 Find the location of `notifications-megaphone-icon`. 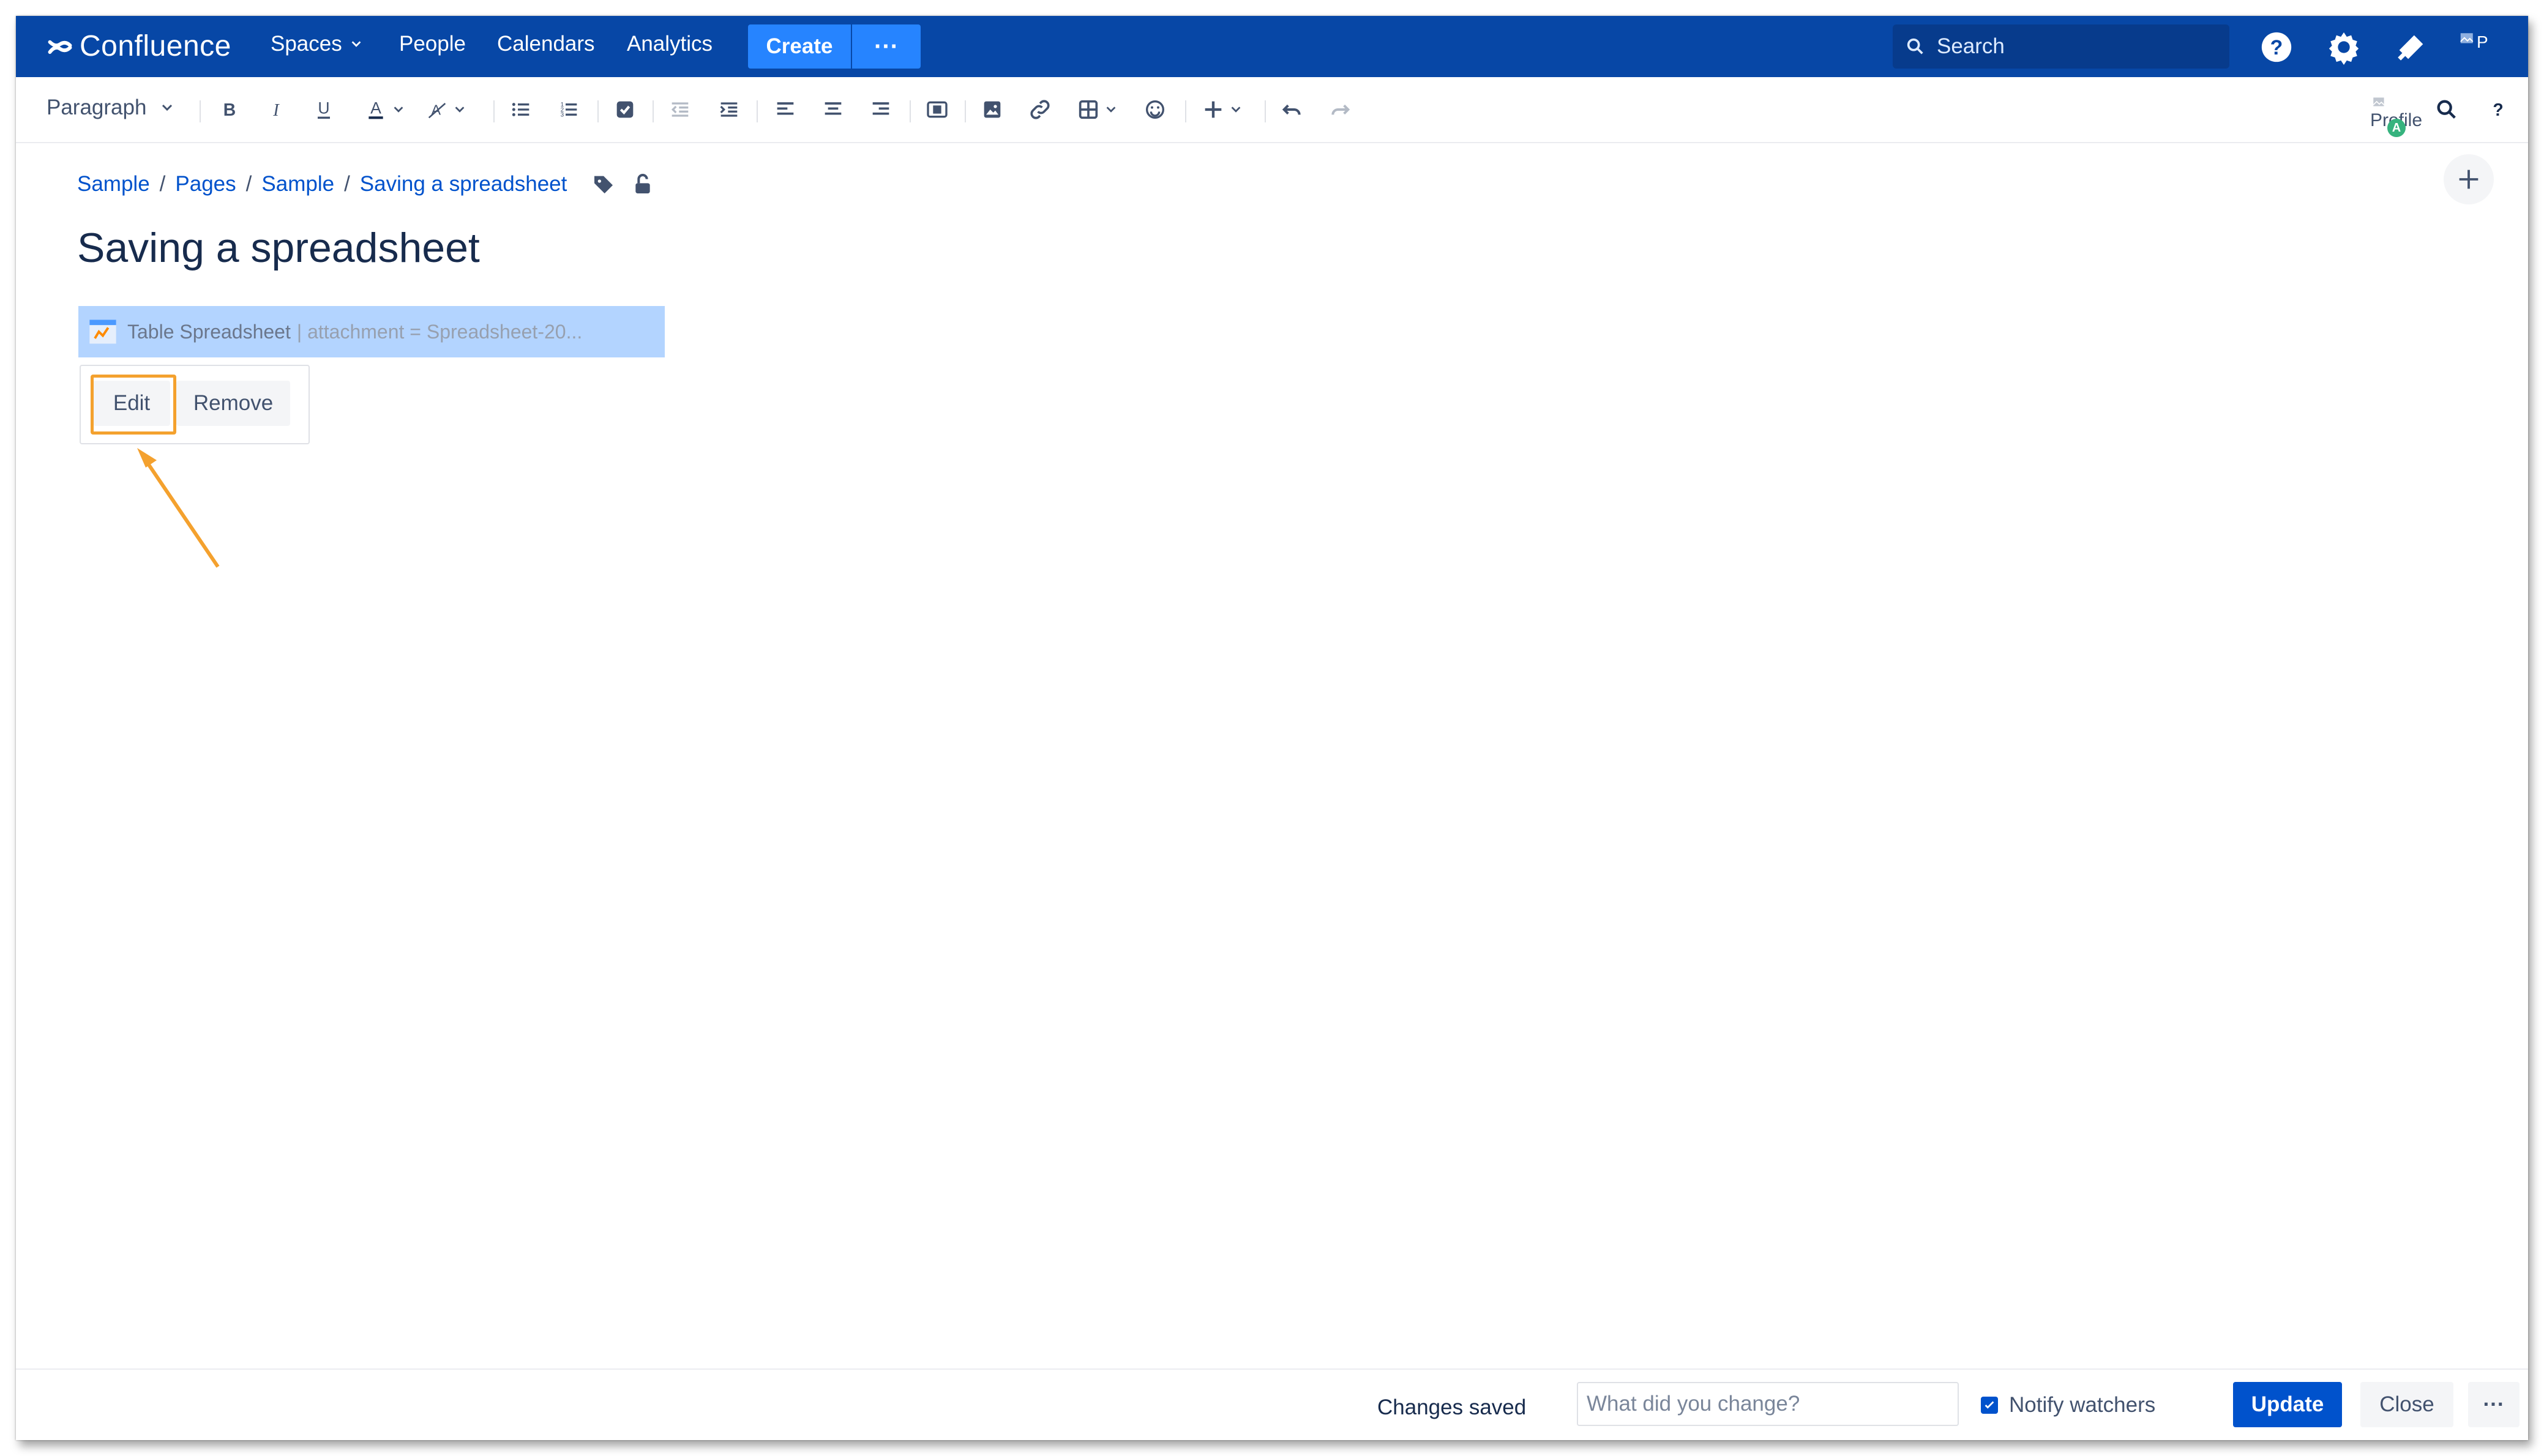

notifications-megaphone-icon is located at coordinates (2411, 47).